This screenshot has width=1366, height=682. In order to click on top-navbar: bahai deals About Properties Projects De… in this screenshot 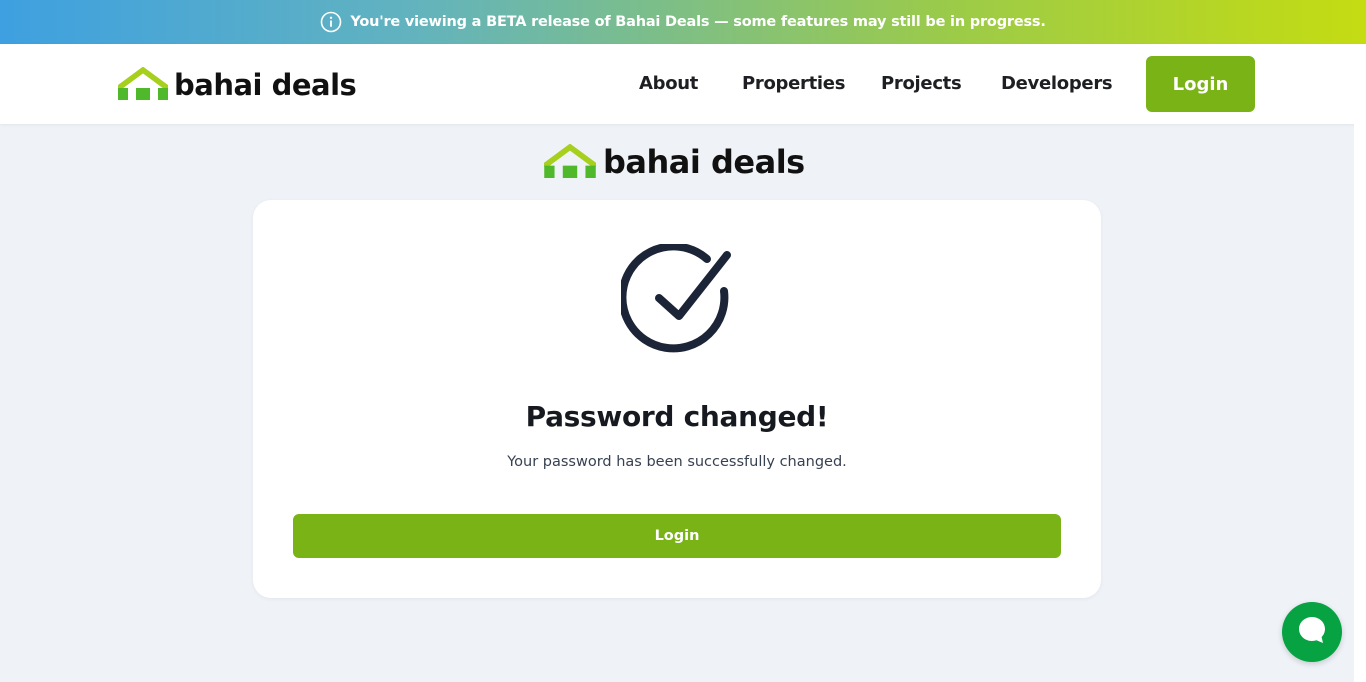, I will do `click(683, 84)`.